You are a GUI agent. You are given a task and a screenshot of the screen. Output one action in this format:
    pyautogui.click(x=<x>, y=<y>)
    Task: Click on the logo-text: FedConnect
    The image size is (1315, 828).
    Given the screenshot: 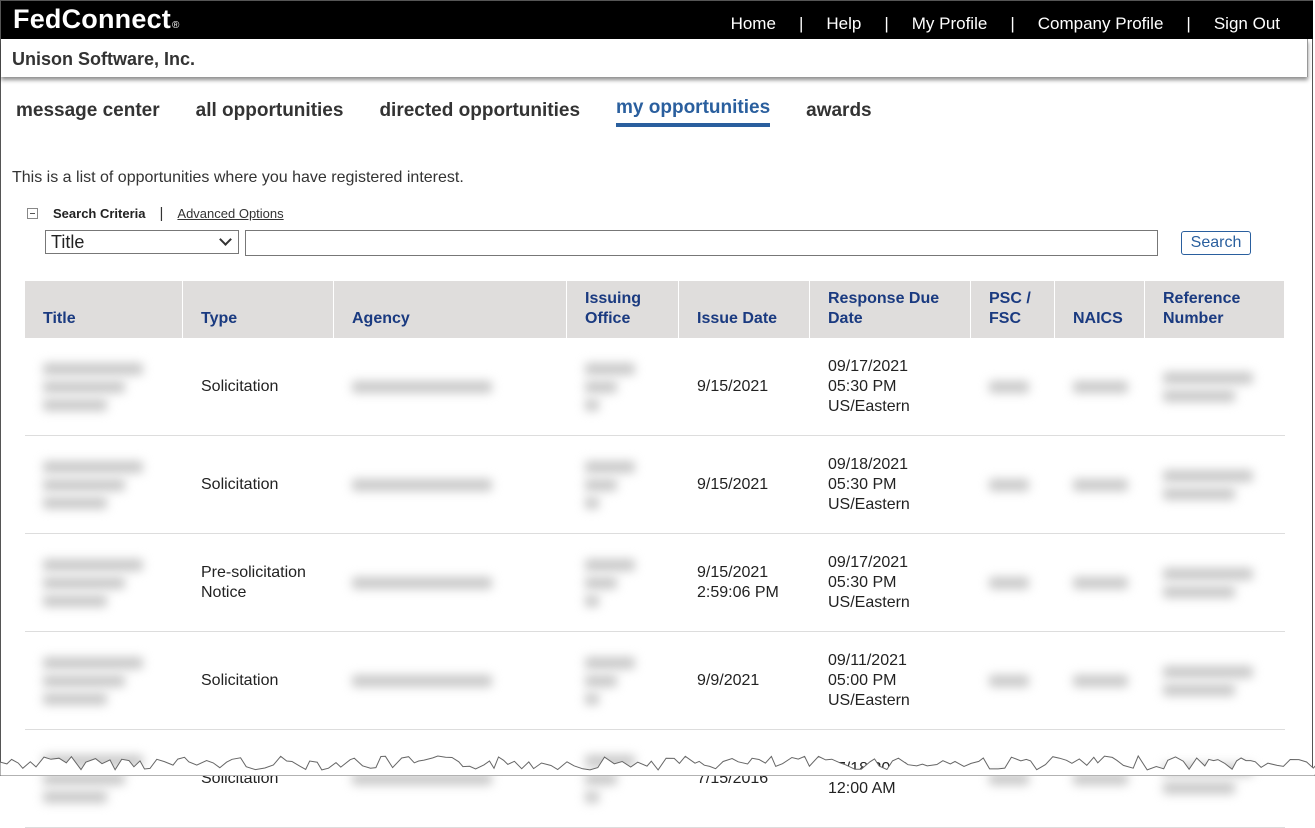 What is the action you would take?
    pyautogui.click(x=92, y=19)
    